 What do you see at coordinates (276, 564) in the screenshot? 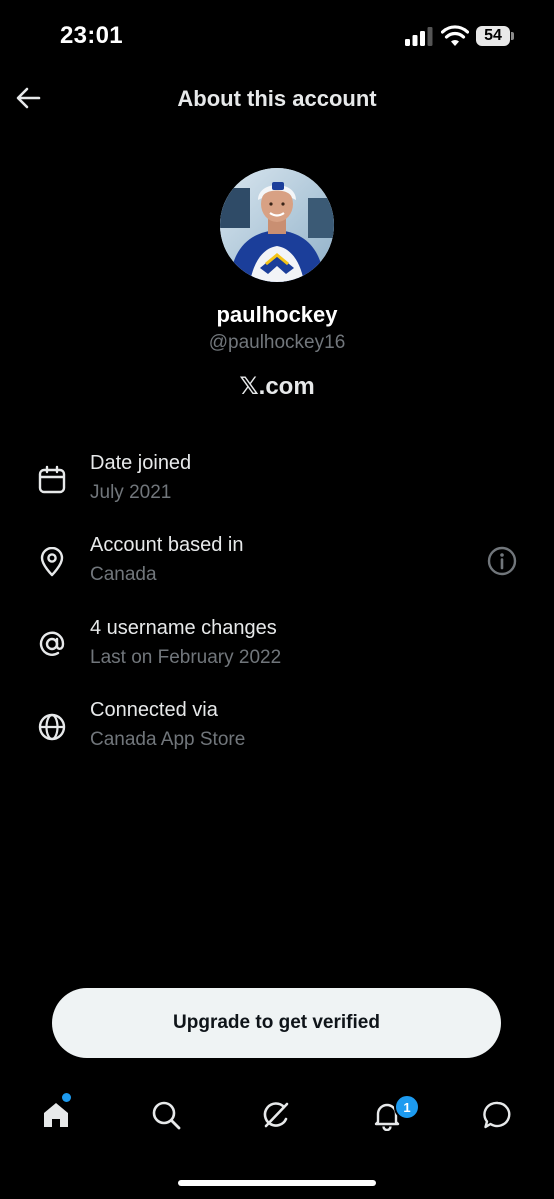
I see `detail-row-account-based-in: Account based in Canada` at bounding box center [276, 564].